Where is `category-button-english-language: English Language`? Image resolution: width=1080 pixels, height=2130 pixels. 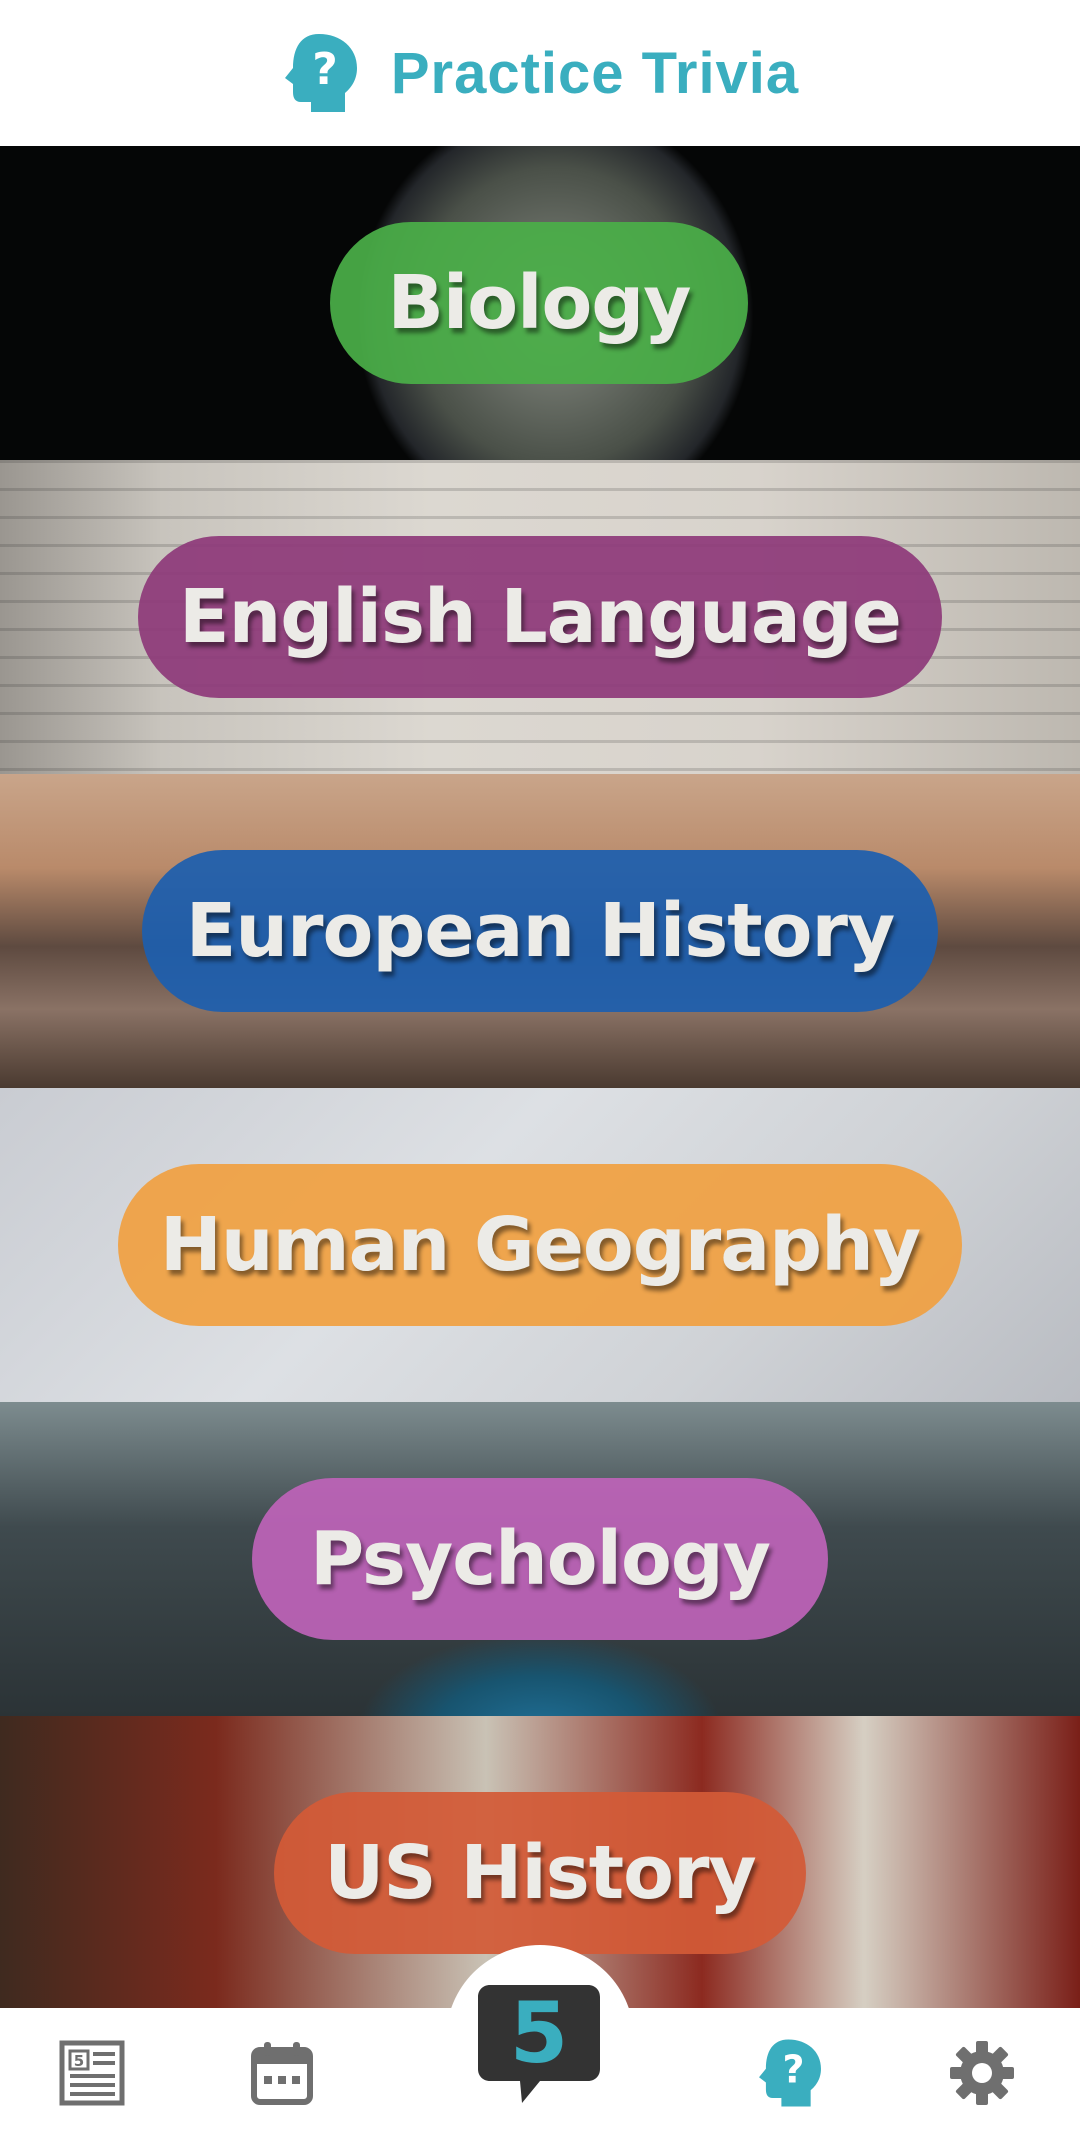 category-button-english-language: English Language is located at coordinates (540, 617).